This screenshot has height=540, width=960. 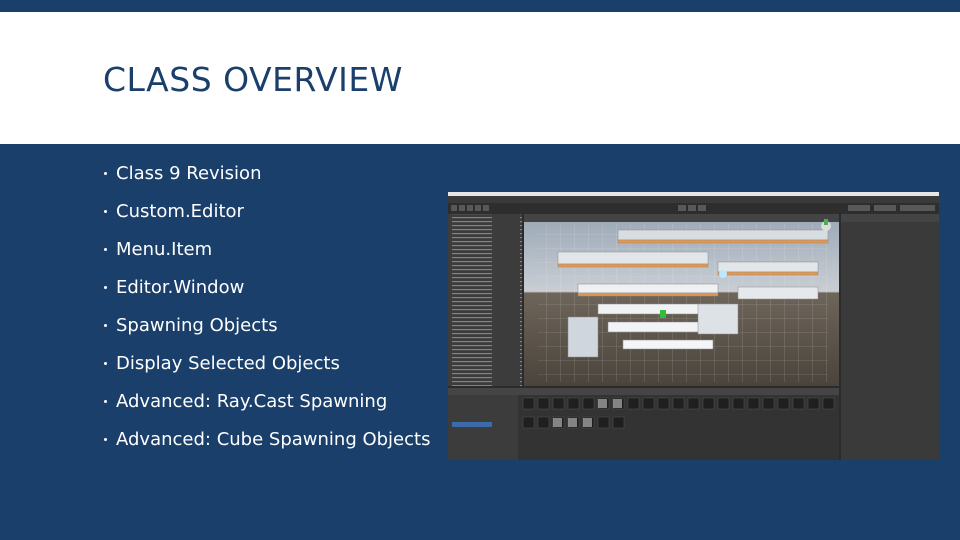 I want to click on bullet-item: Class 9 Revision, so click(x=265, y=177).